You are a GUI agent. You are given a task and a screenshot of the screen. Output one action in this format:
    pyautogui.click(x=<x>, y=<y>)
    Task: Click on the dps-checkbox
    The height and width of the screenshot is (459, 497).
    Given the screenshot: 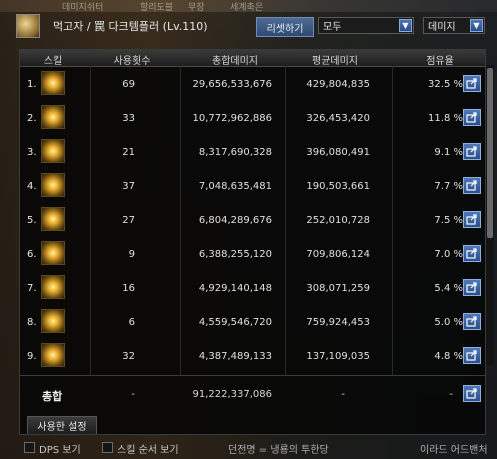 What is the action you would take?
    pyautogui.click(x=29, y=447)
    